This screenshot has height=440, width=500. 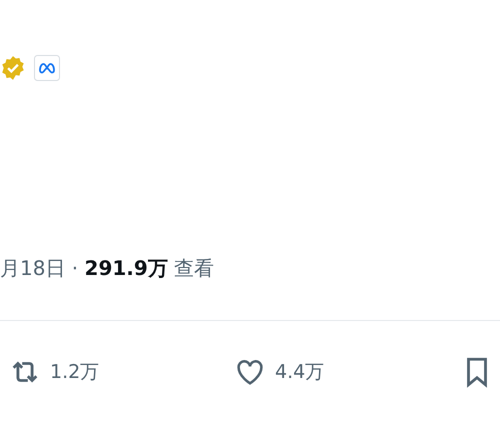 I want to click on action-count: 4.4万, so click(x=299, y=372).